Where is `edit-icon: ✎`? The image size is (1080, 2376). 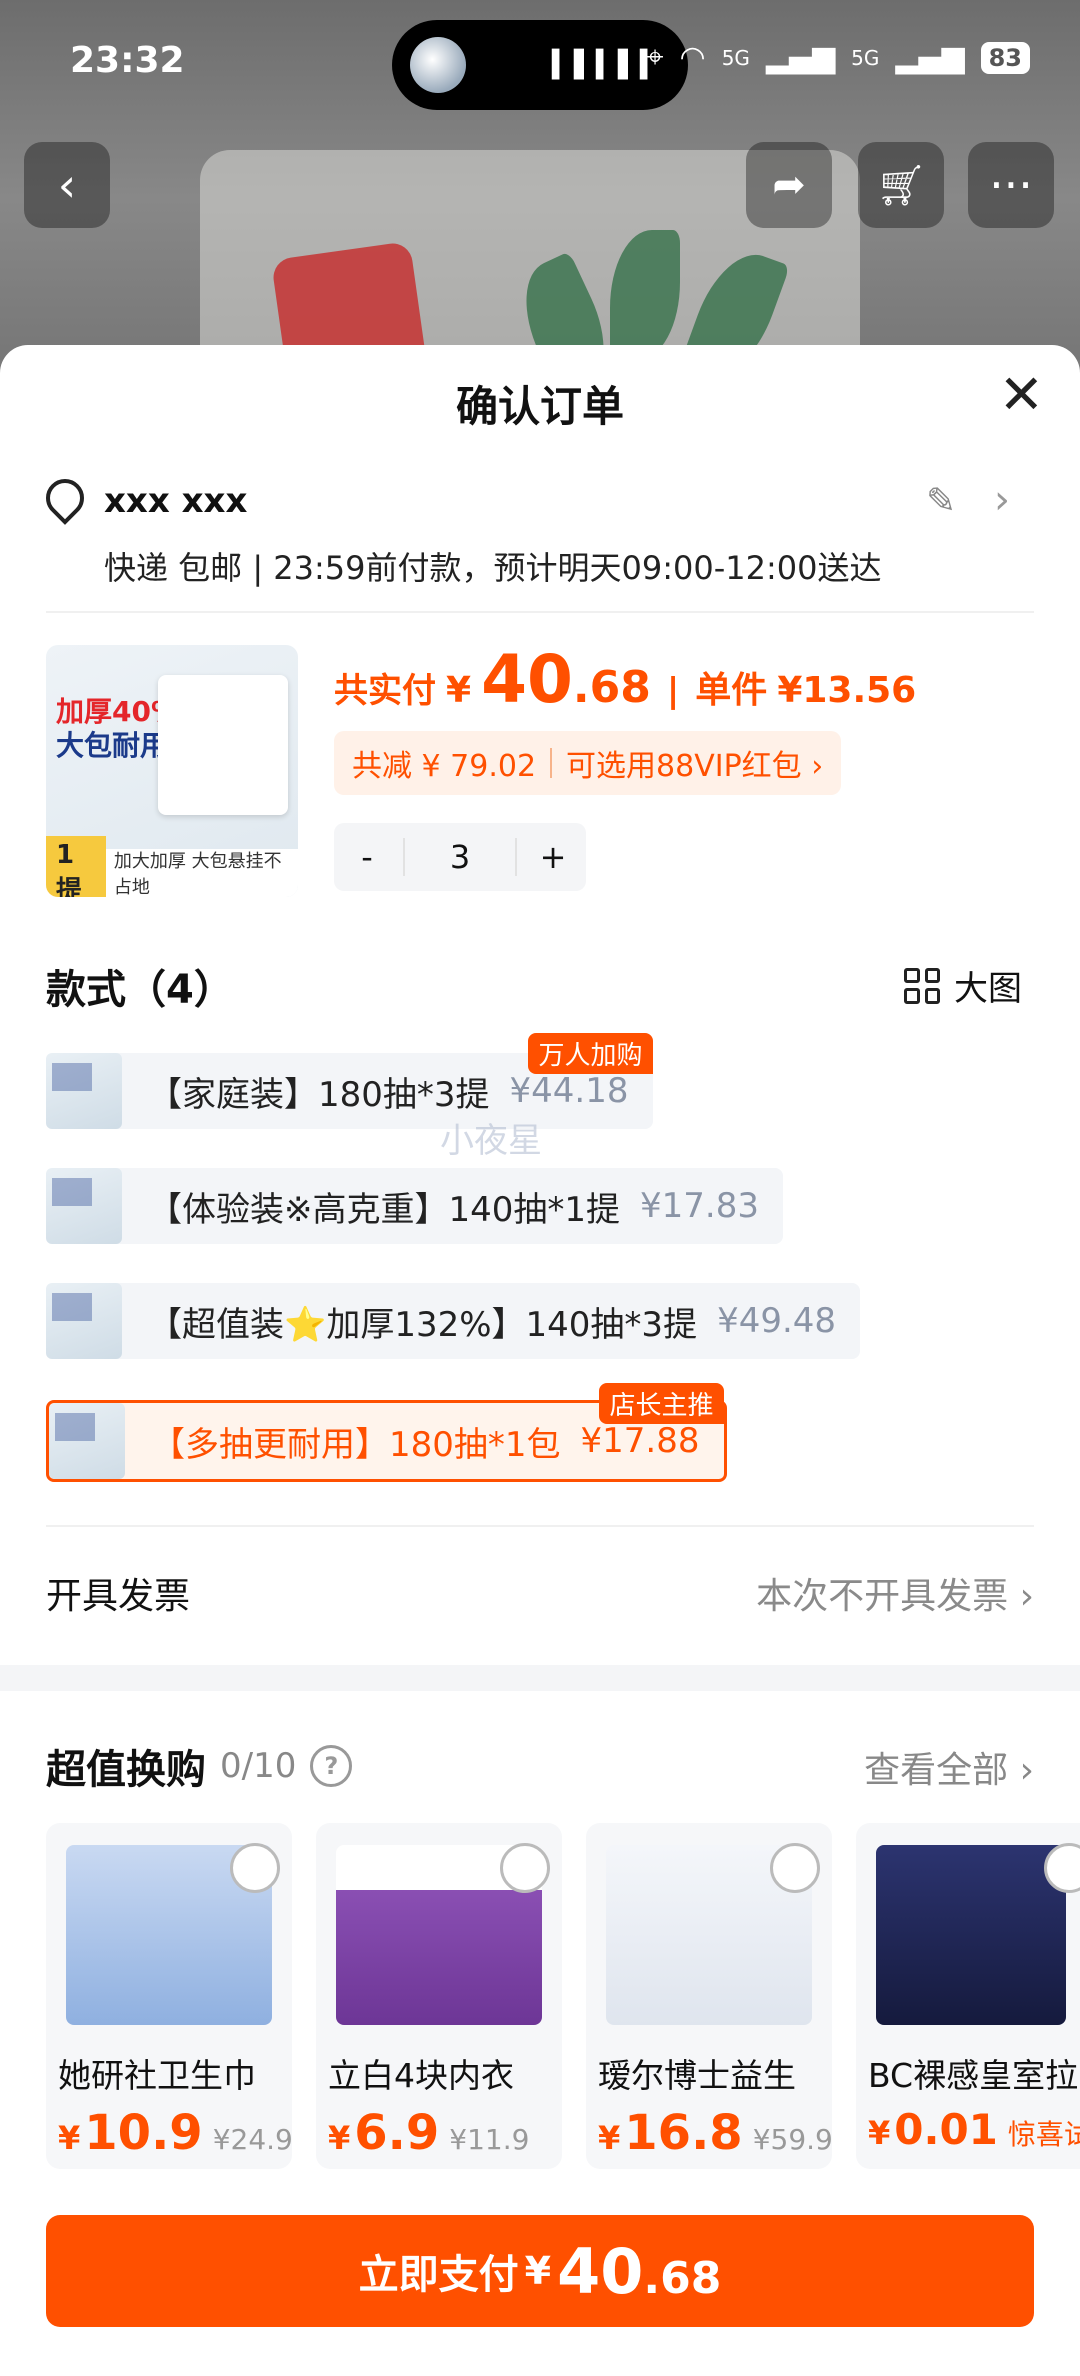 edit-icon: ✎ is located at coordinates (941, 501).